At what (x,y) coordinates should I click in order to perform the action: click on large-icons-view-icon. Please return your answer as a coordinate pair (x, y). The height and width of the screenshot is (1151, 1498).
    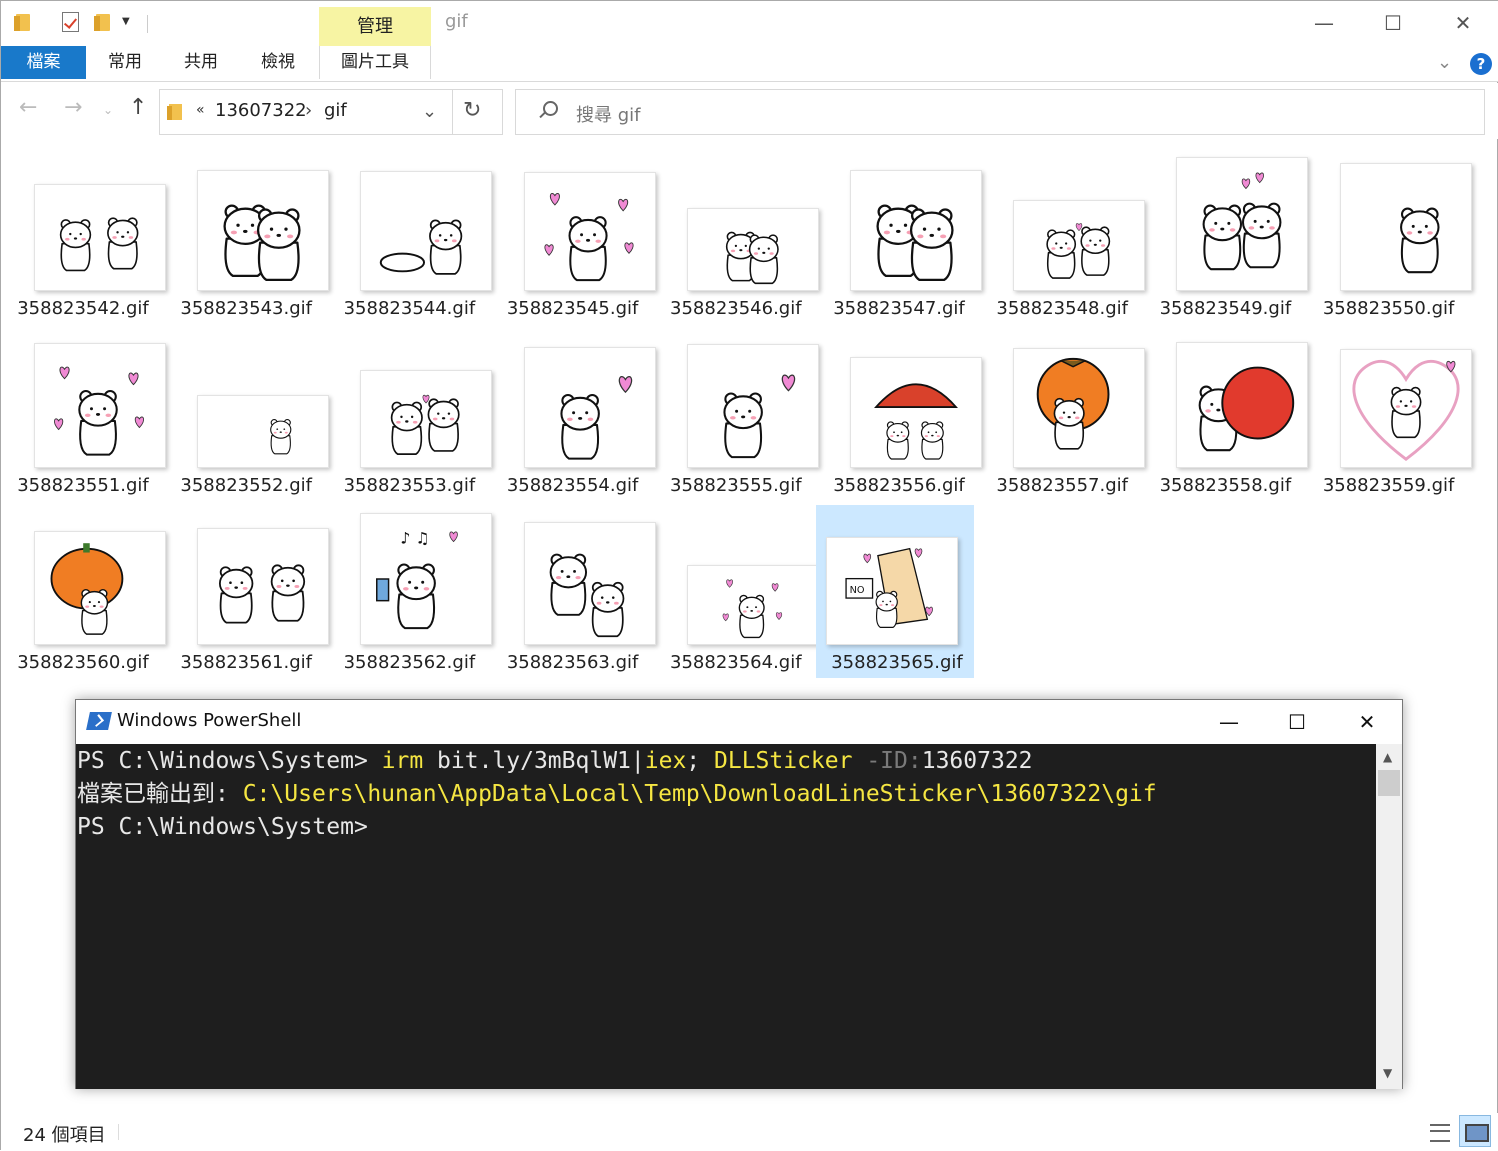
    Looking at the image, I should click on (1475, 1131).